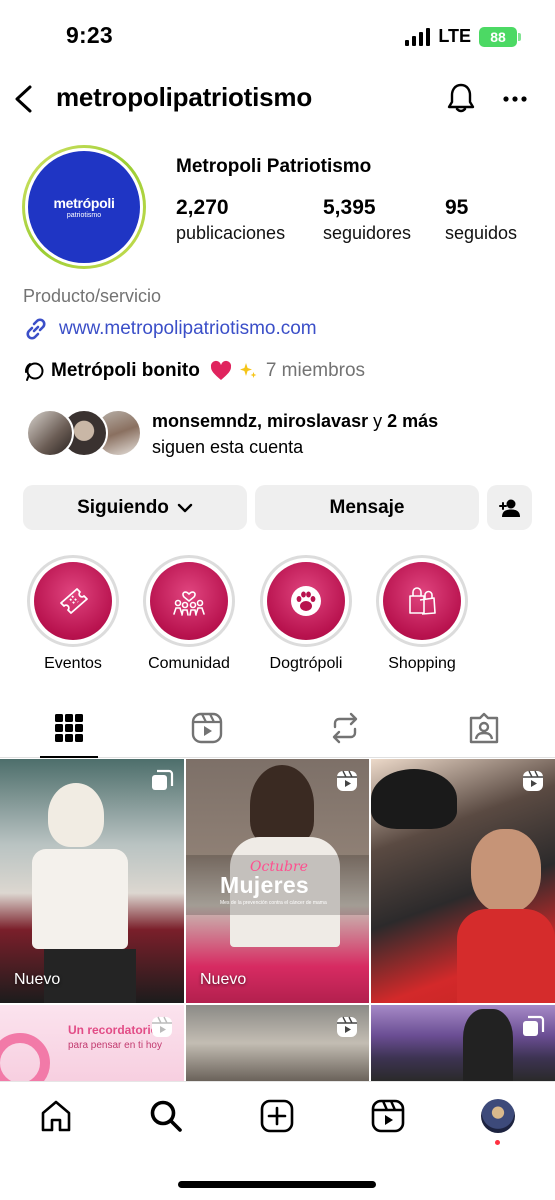  Describe the element at coordinates (277, 99) in the screenshot. I see `profile-header: metropolipatriotismo` at that location.